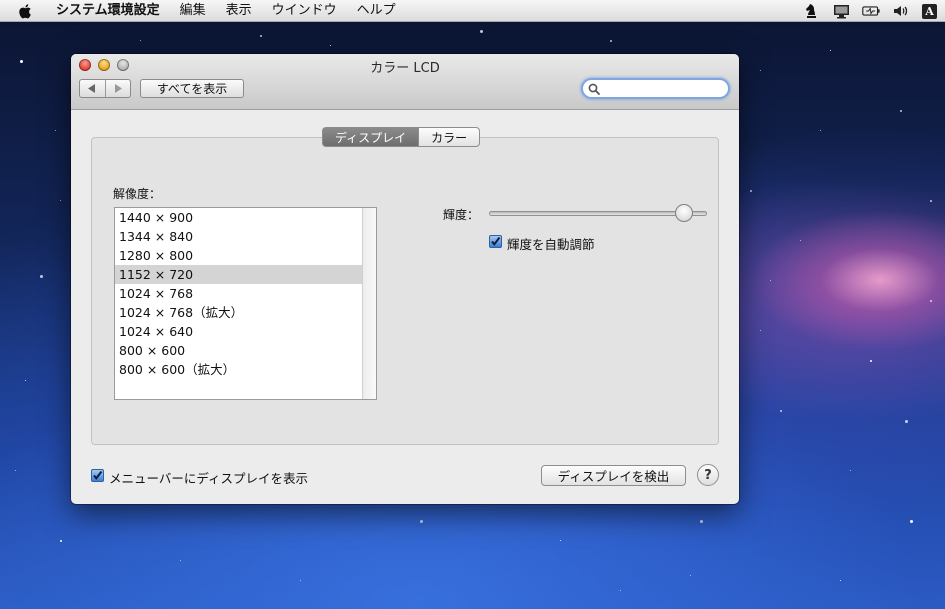 The image size is (945, 609). What do you see at coordinates (594, 89) in the screenshot?
I see `search-icon` at bounding box center [594, 89].